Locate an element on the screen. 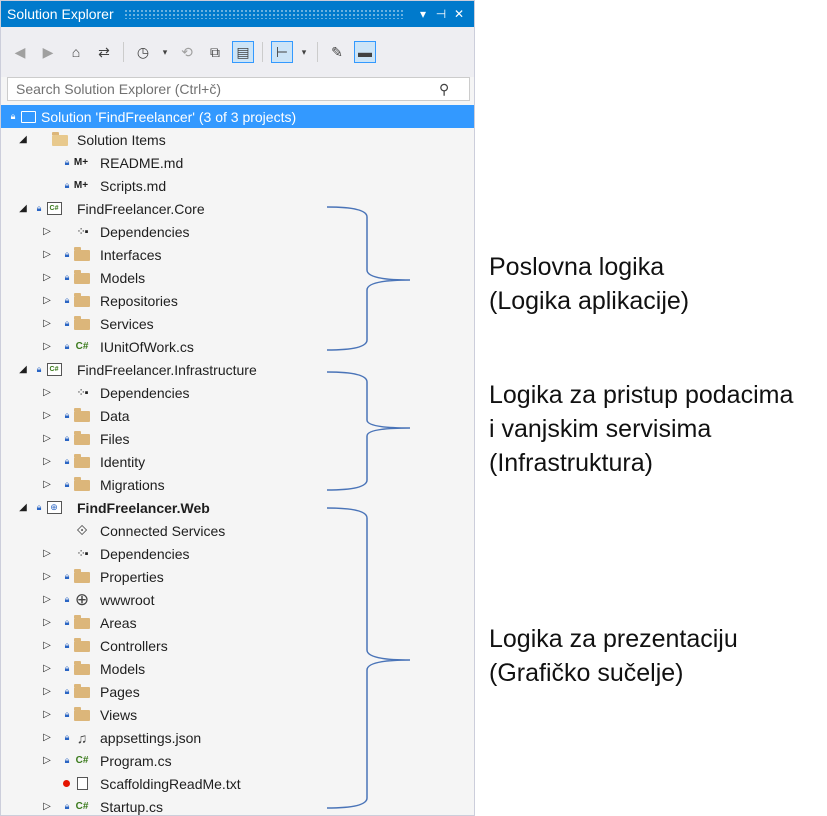  tree-item-web-models: ▷ 🔒︎ Models is located at coordinates (237, 668).